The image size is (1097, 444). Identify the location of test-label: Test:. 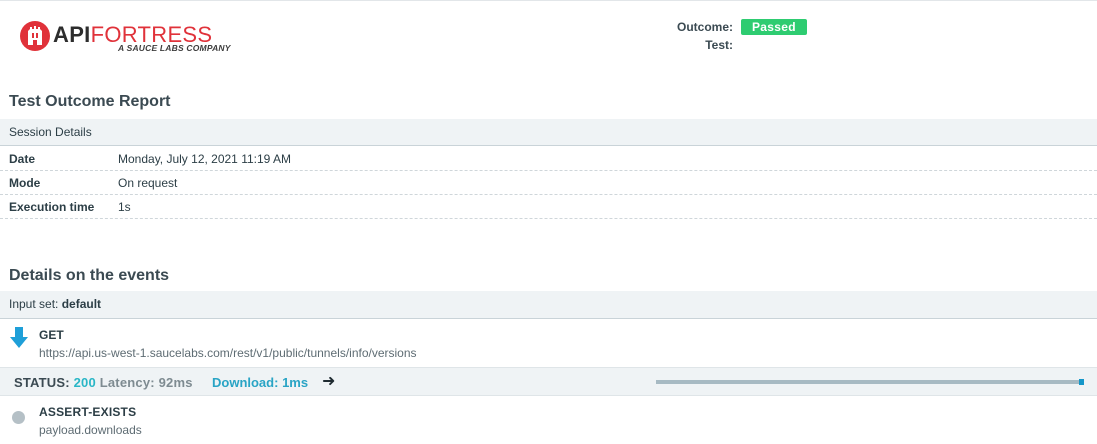
(719, 45).